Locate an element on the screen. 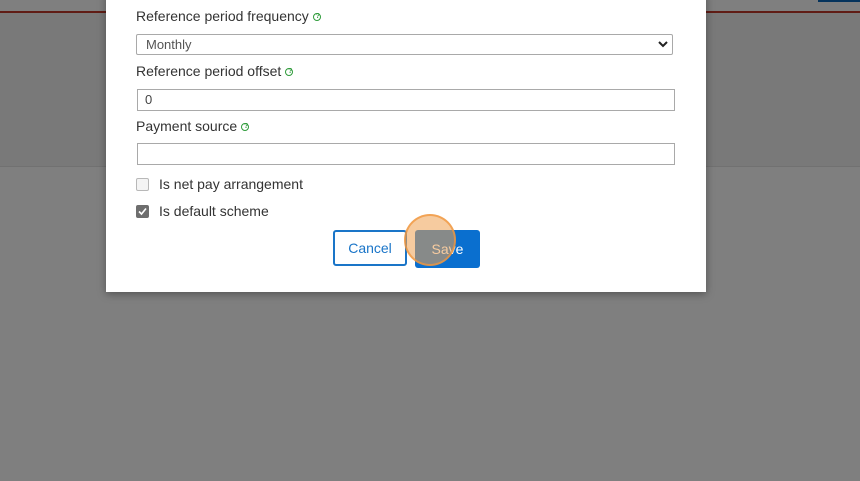 The image size is (860, 481). payment-source-input is located at coordinates (406, 154).